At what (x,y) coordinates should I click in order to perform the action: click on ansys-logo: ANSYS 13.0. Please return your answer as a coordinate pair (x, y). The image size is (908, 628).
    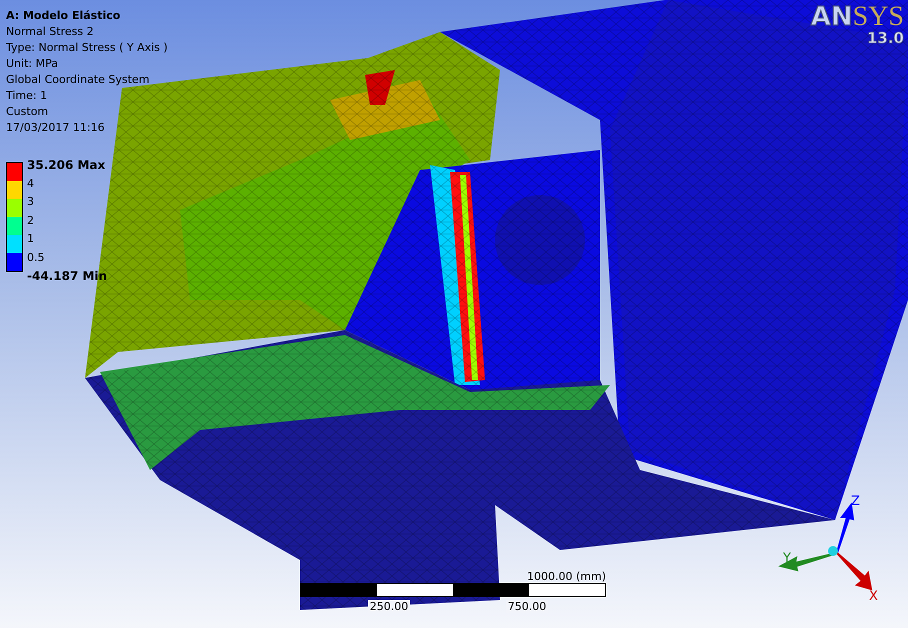
    Looking at the image, I should click on (857, 25).